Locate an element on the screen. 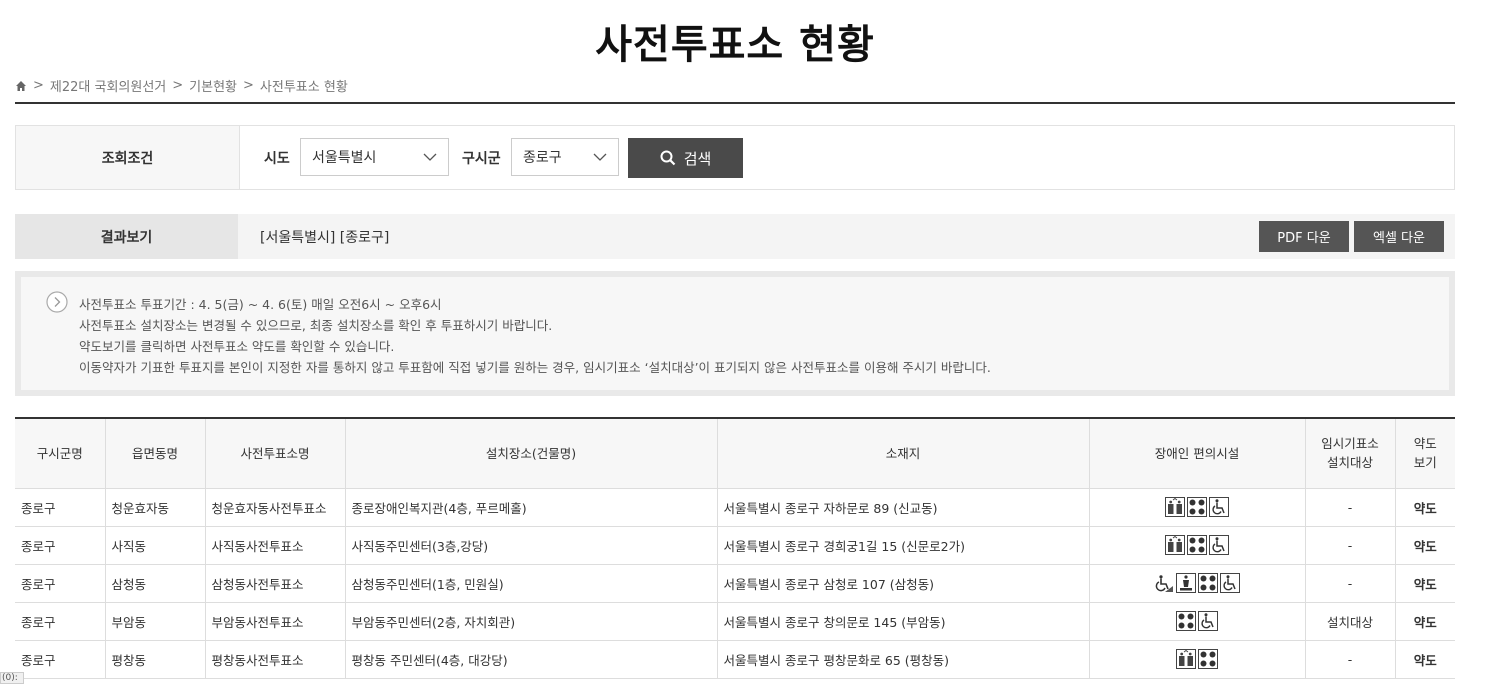 Image resolution: width=1506 pixels, height=684 pixels. cell-dong: 평창동 is located at coordinates (154, 659).